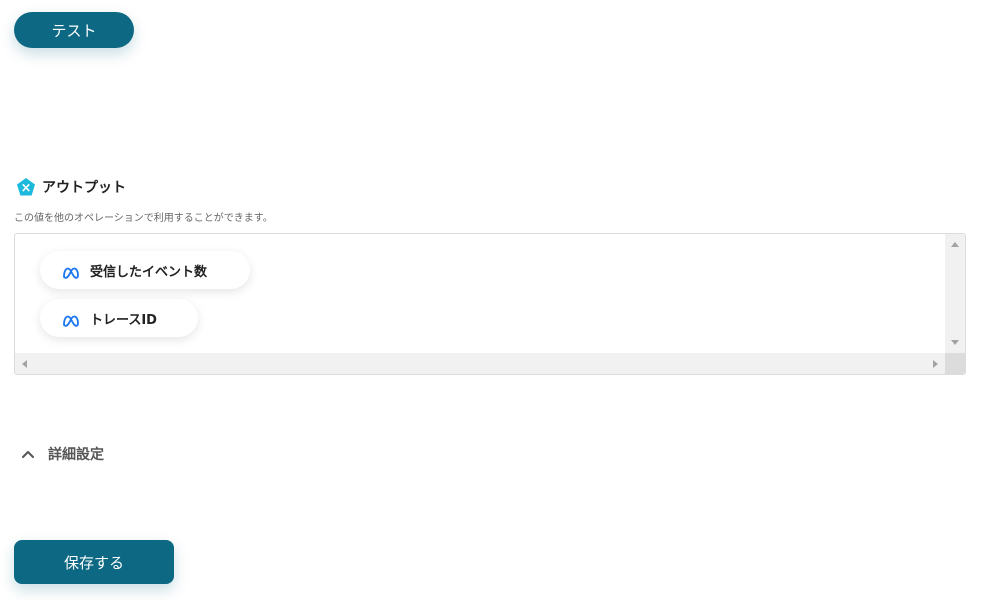  Describe the element at coordinates (28, 454) in the screenshot. I see `chevron-up-icon` at that location.